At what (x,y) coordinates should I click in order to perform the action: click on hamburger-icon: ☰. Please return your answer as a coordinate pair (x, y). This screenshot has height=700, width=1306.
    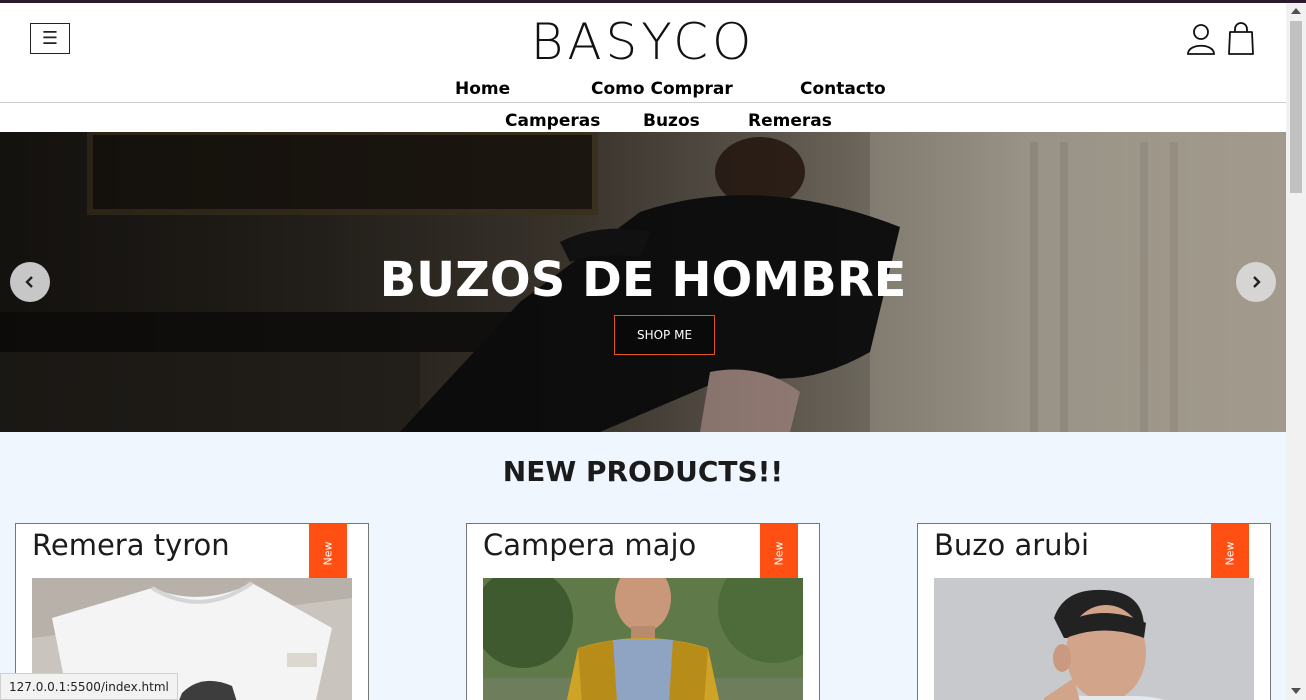
    Looking at the image, I should click on (50, 38).